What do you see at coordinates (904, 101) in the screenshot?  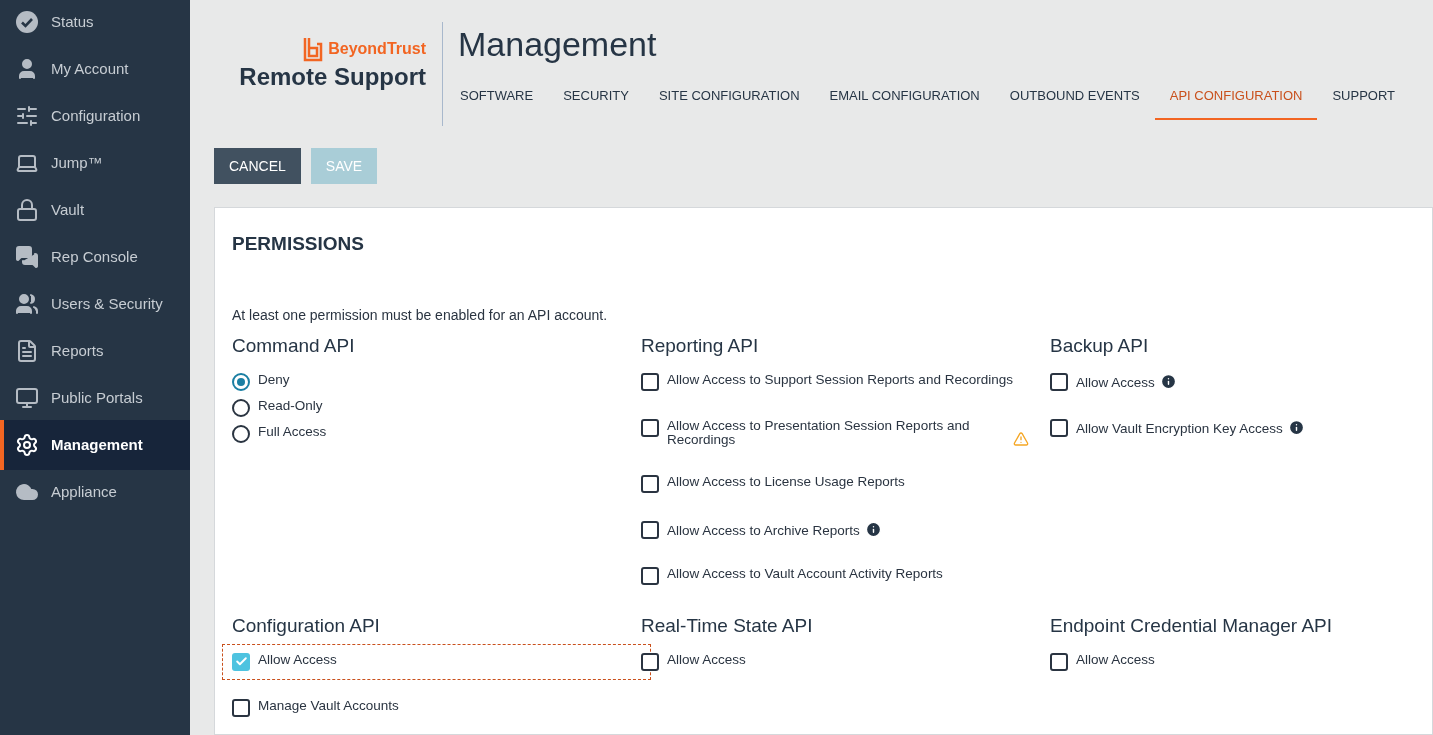 I see `tab: EMAIL CONFIGURATION` at bounding box center [904, 101].